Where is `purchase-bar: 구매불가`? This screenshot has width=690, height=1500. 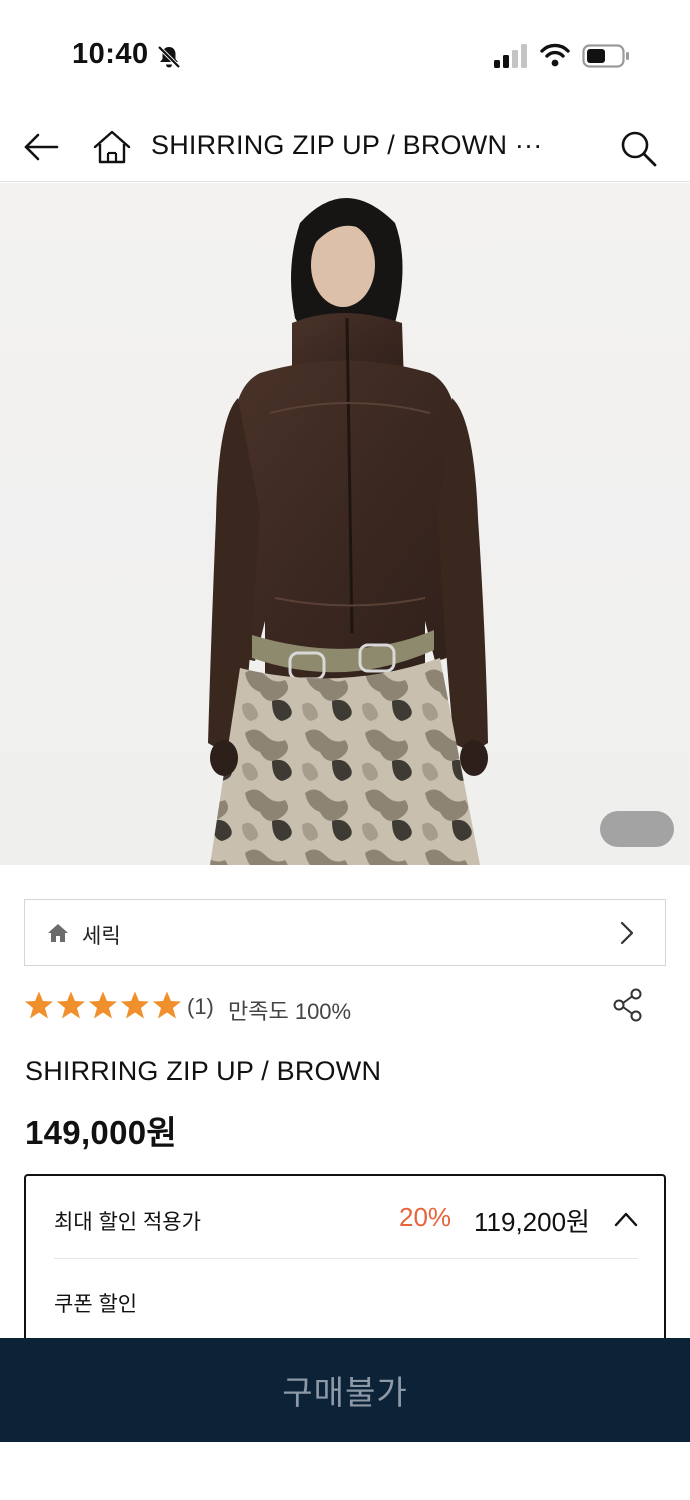
purchase-bar: 구매불가 is located at coordinates (345, 1390).